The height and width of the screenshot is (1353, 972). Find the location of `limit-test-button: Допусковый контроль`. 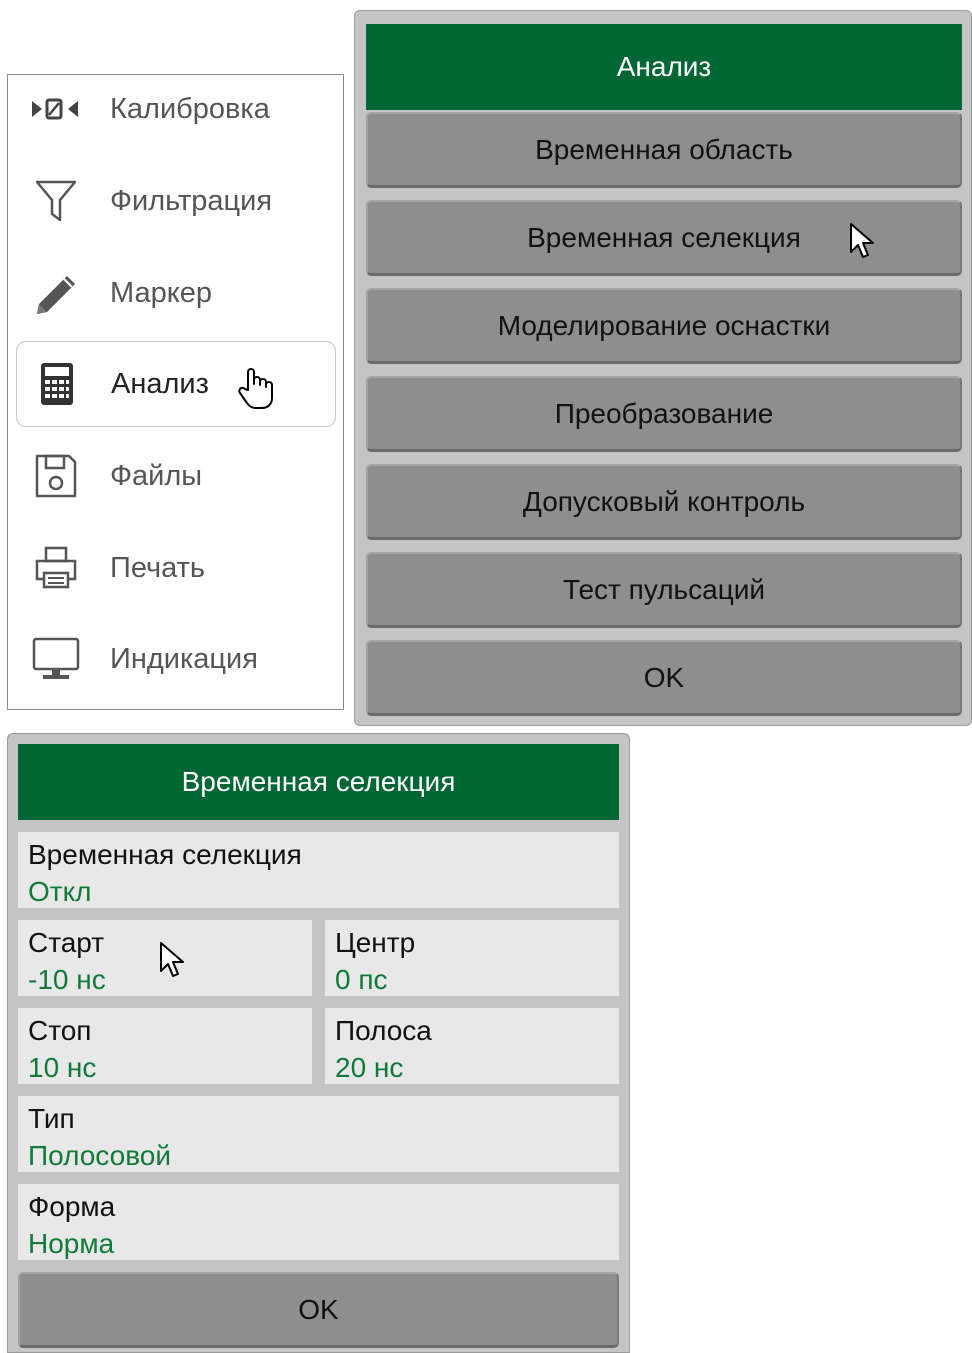

limit-test-button: Допусковый контроль is located at coordinates (664, 502).